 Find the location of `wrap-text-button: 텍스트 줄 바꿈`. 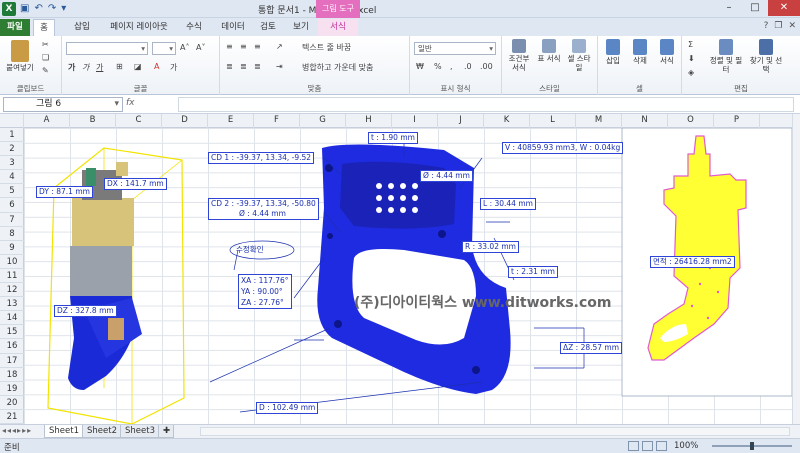

wrap-text-button: 텍스트 줄 바꿈 is located at coordinates (326, 47).